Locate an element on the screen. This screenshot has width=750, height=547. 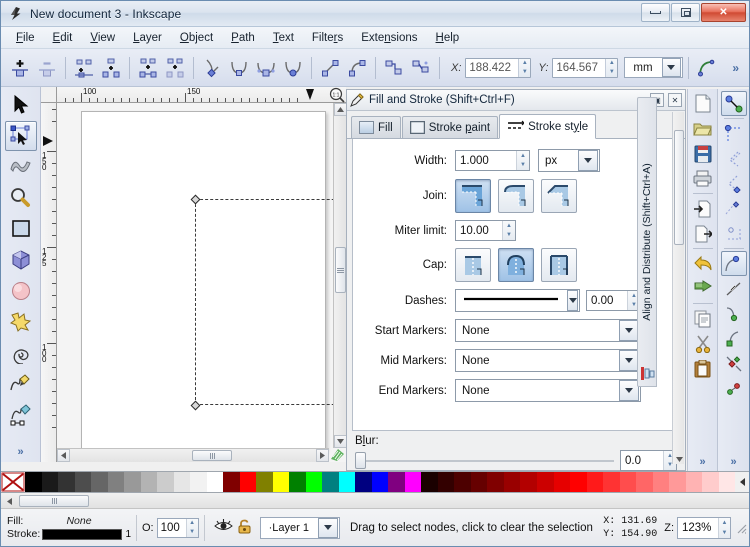
miter-limit-spinner: ▲ ▼ is located at coordinates (485, 230).